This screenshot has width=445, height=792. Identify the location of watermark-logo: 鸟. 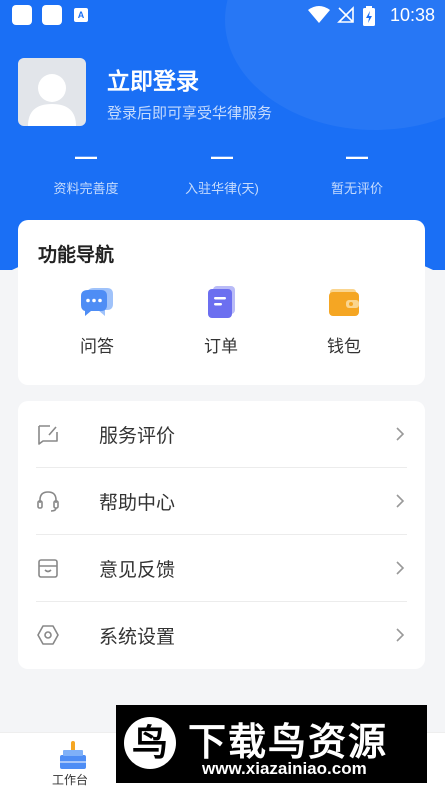
(150, 743).